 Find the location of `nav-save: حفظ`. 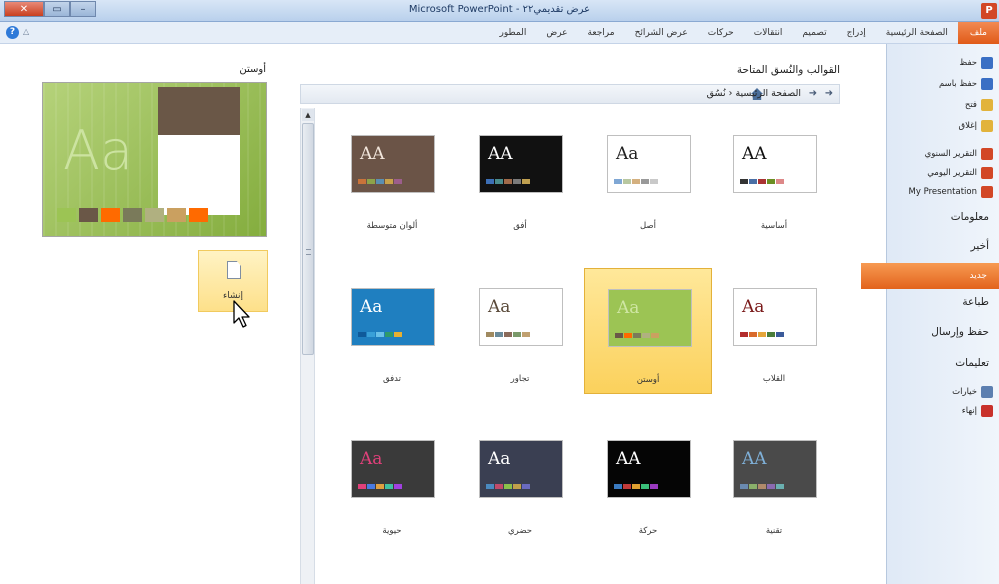

nav-save: حفظ is located at coordinates (976, 63).